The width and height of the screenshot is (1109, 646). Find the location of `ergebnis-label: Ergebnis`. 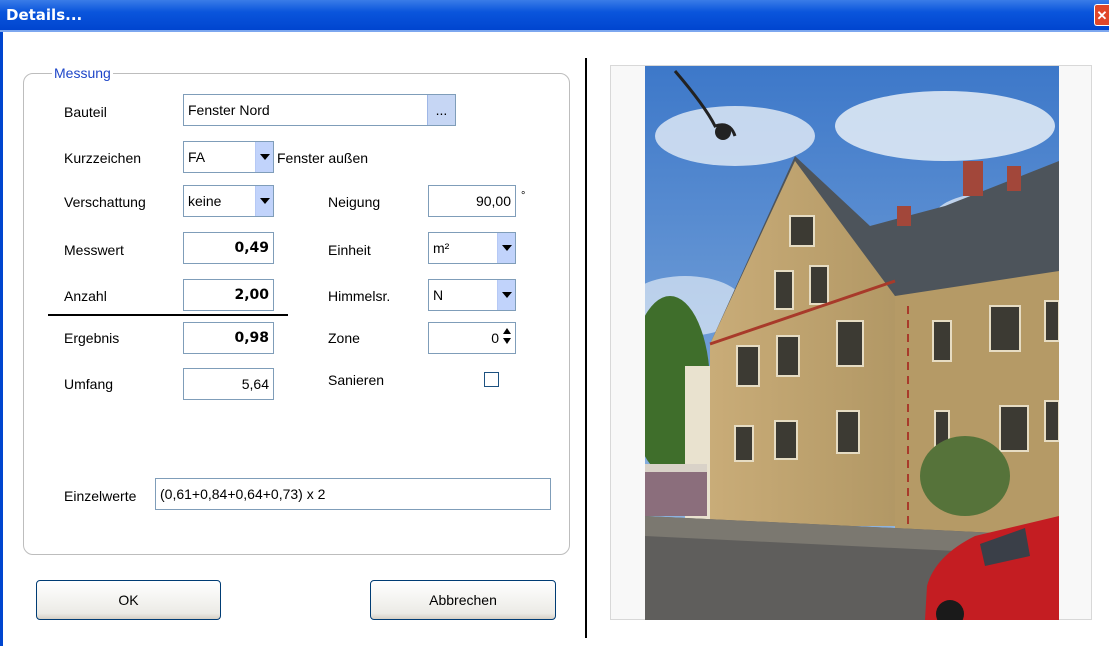

ergebnis-label: Ergebnis is located at coordinates (92, 338).